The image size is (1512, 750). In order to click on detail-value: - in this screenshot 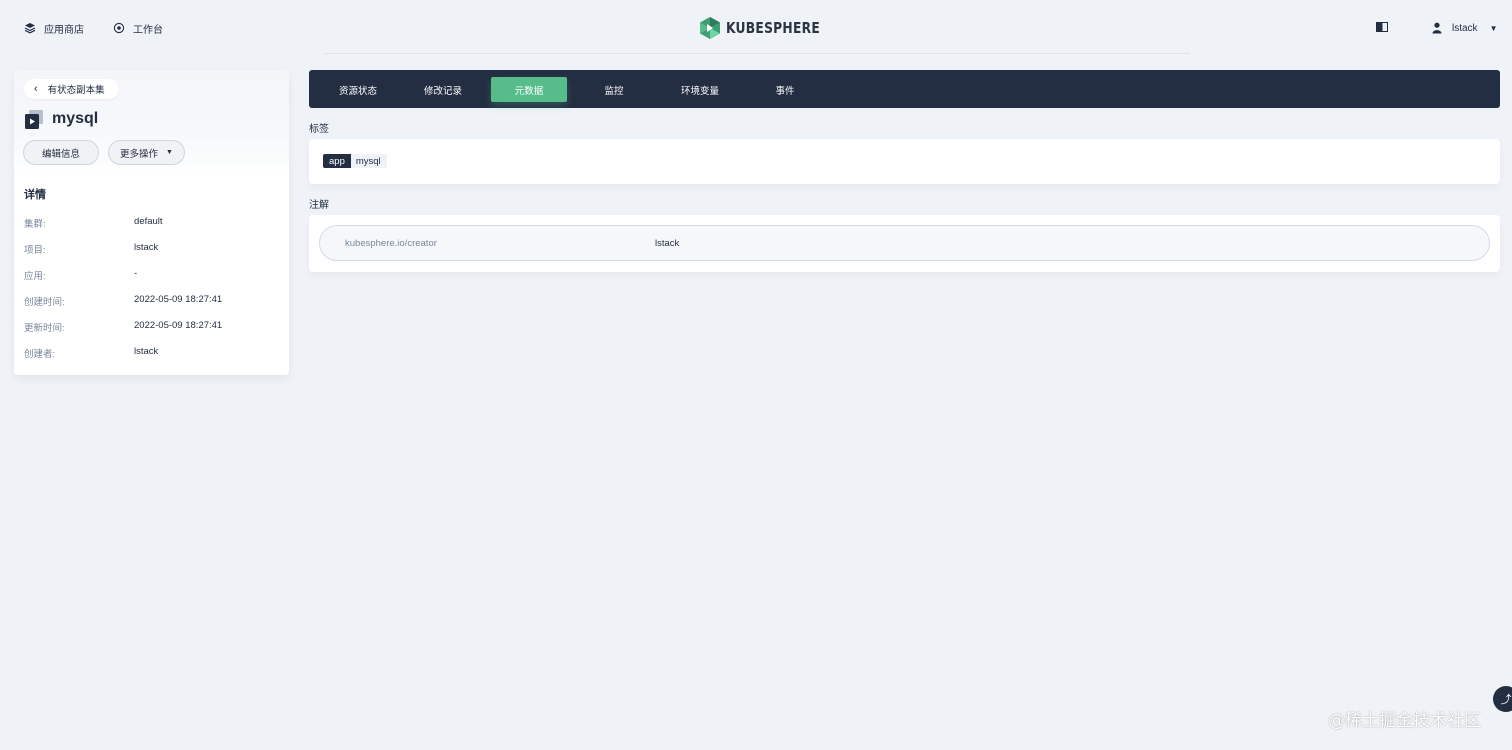, I will do `click(136, 273)`.